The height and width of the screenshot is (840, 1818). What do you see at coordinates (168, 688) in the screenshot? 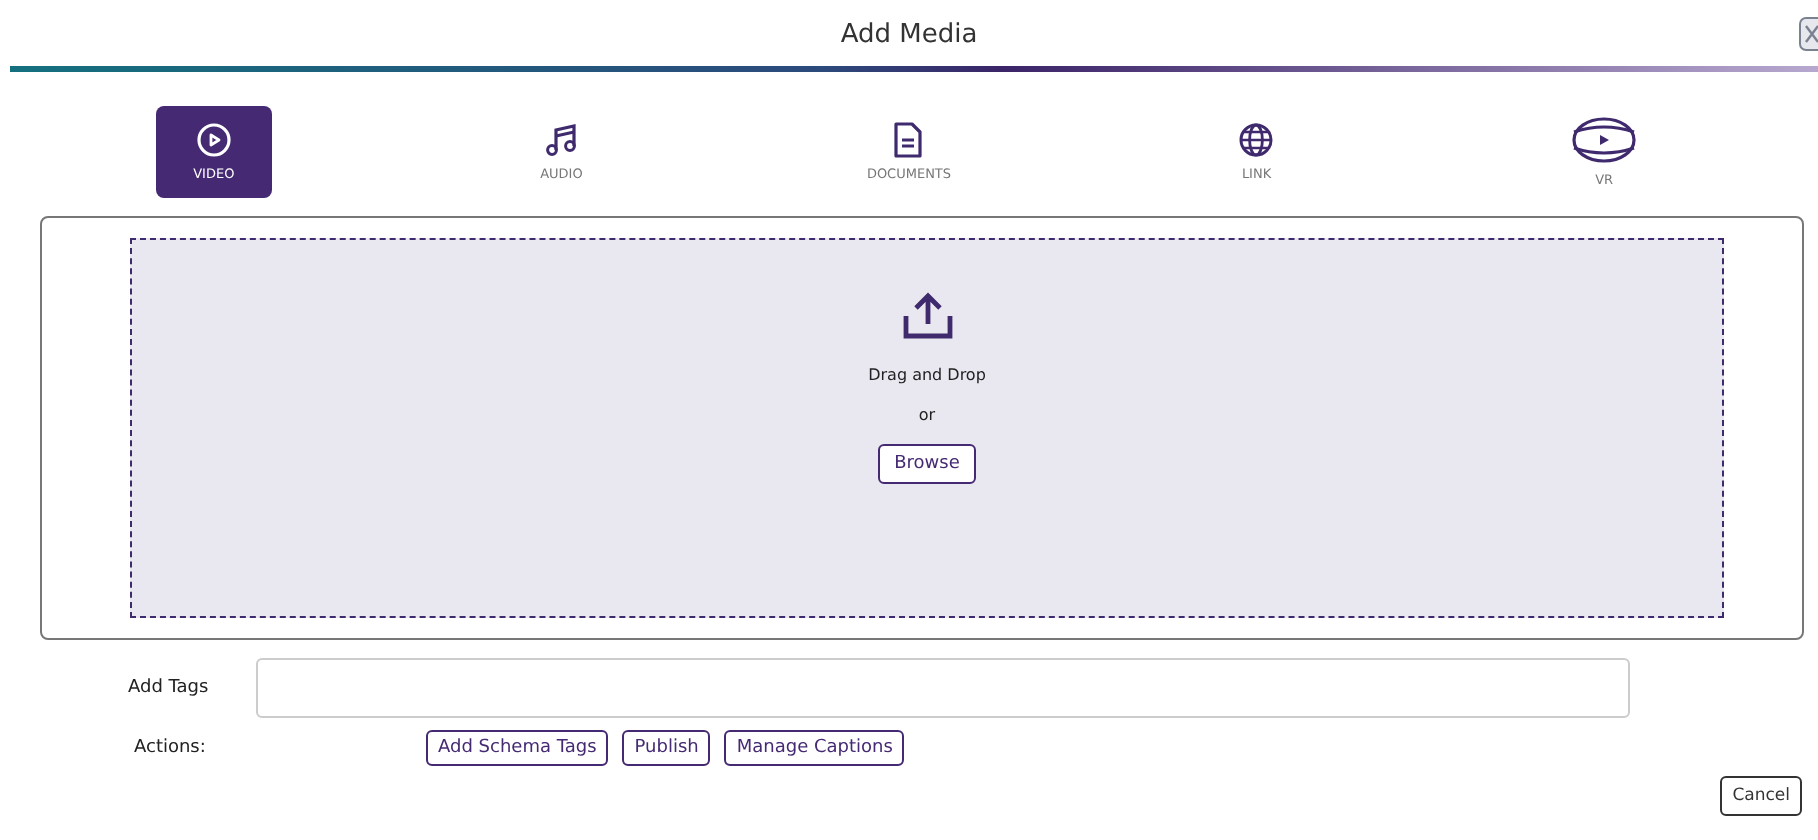
I see `tags-label: Add Tags` at bounding box center [168, 688].